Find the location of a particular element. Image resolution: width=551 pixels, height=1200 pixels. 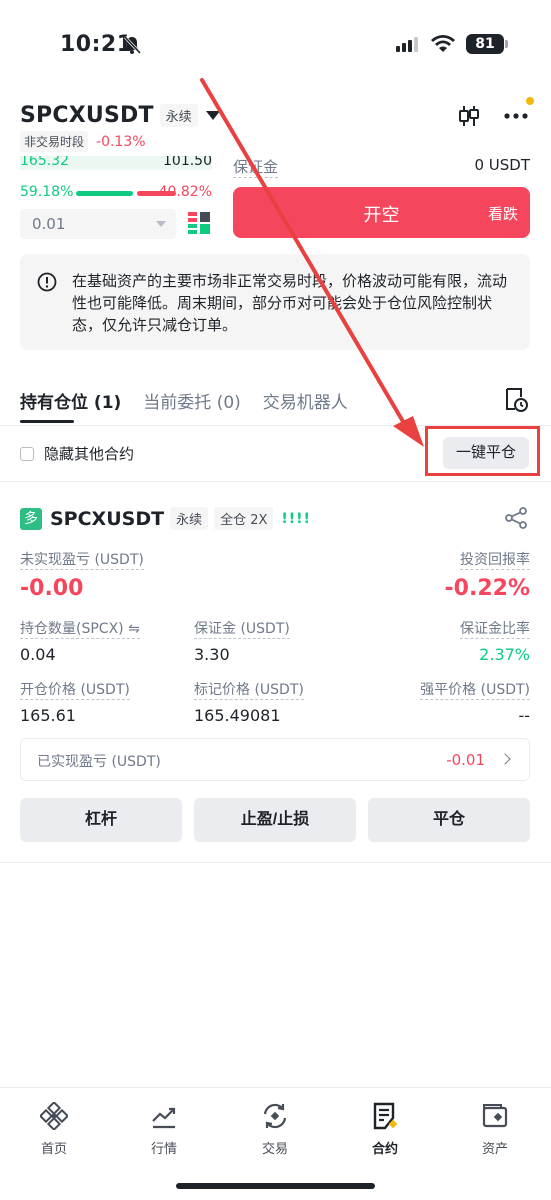

home-indicator is located at coordinates (275, 1186).